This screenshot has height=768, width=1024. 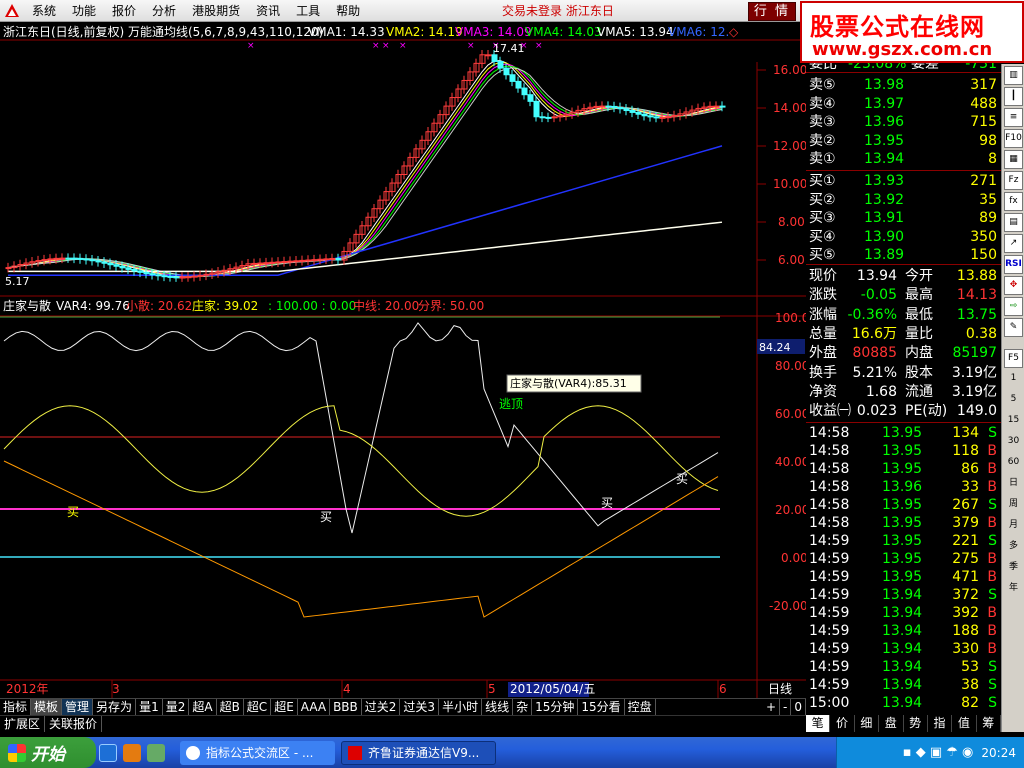 I want to click on tab-aaa: AAA, so click(x=314, y=707).